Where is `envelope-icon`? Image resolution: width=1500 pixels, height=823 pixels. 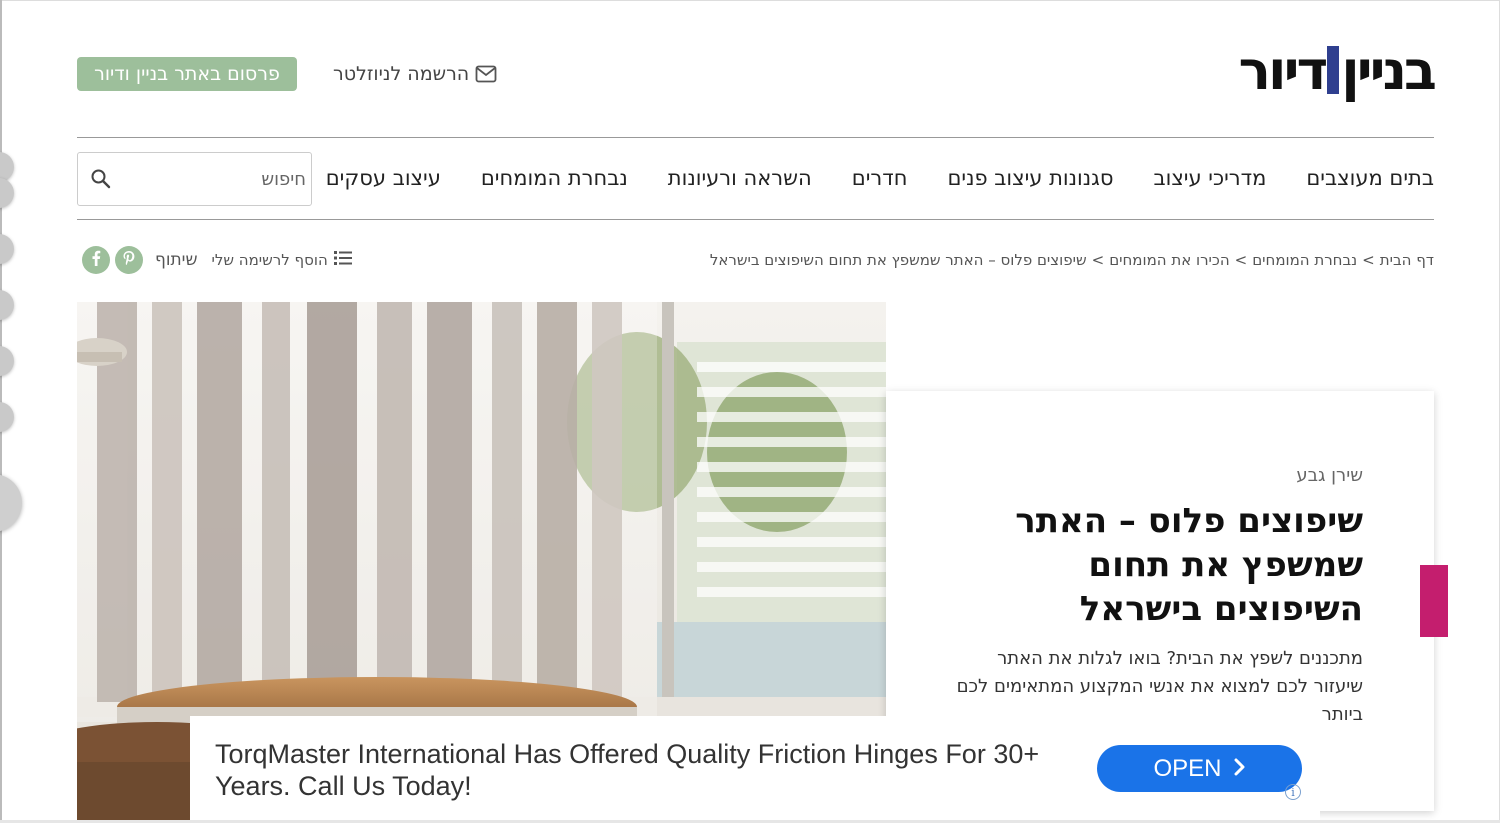 envelope-icon is located at coordinates (486, 74).